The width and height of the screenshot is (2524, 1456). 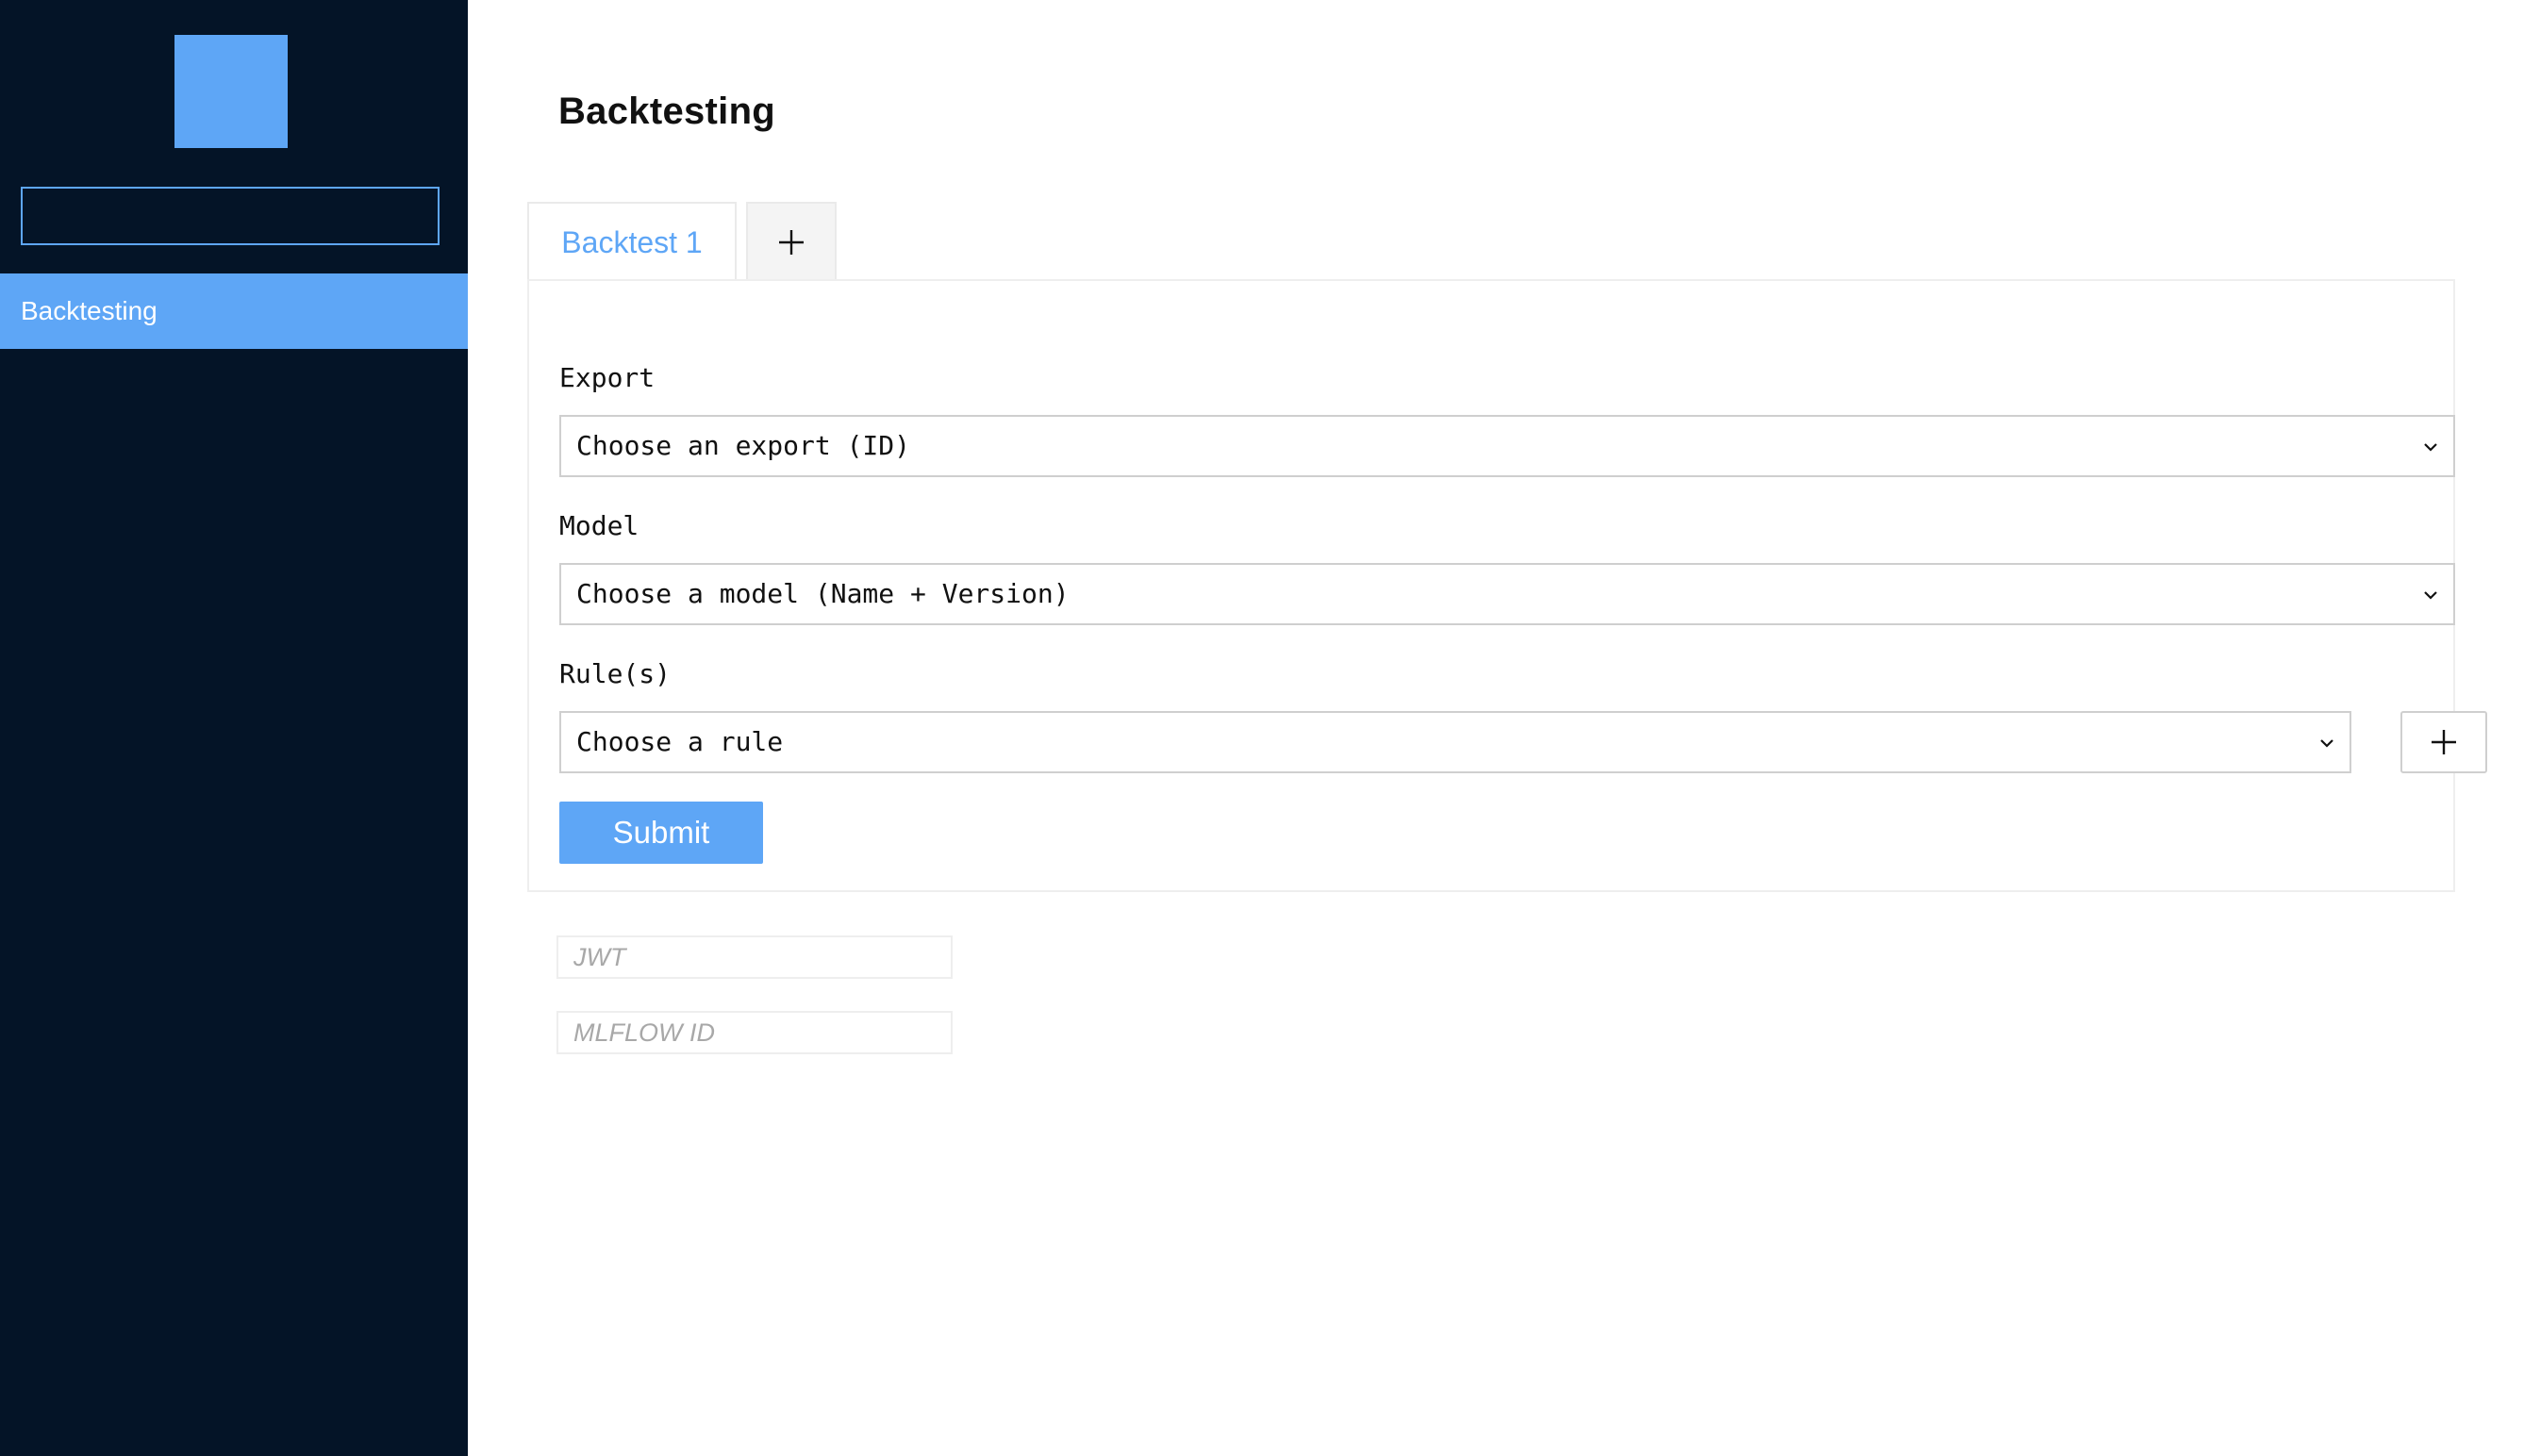 I want to click on model-label: Model, so click(x=599, y=525).